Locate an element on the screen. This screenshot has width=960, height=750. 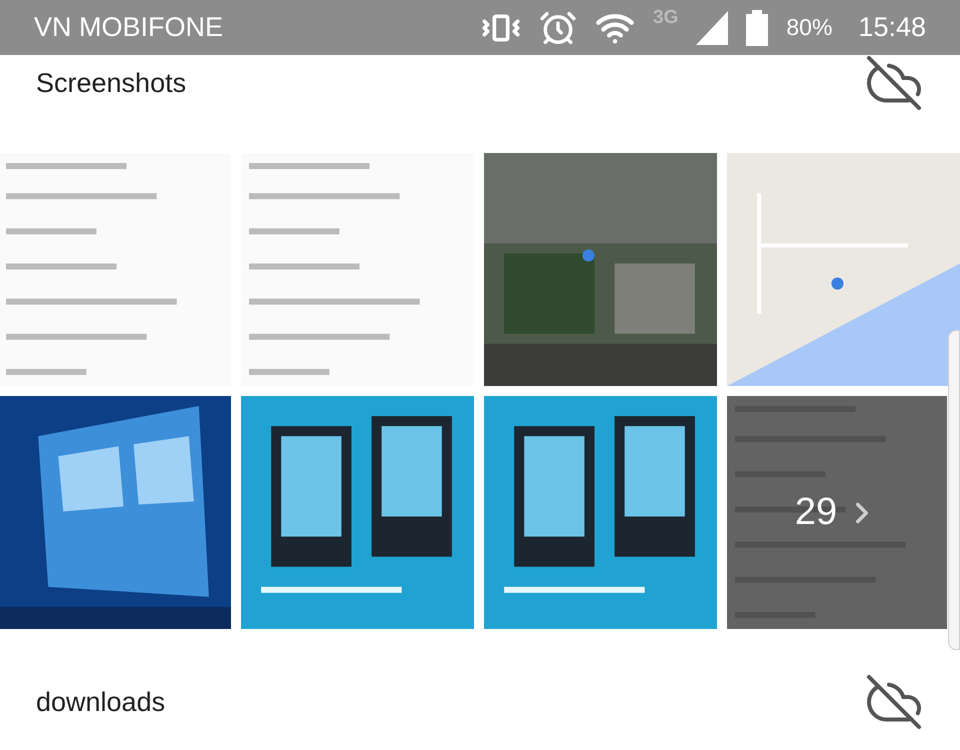
album-title: Screenshots is located at coordinates (111, 83).